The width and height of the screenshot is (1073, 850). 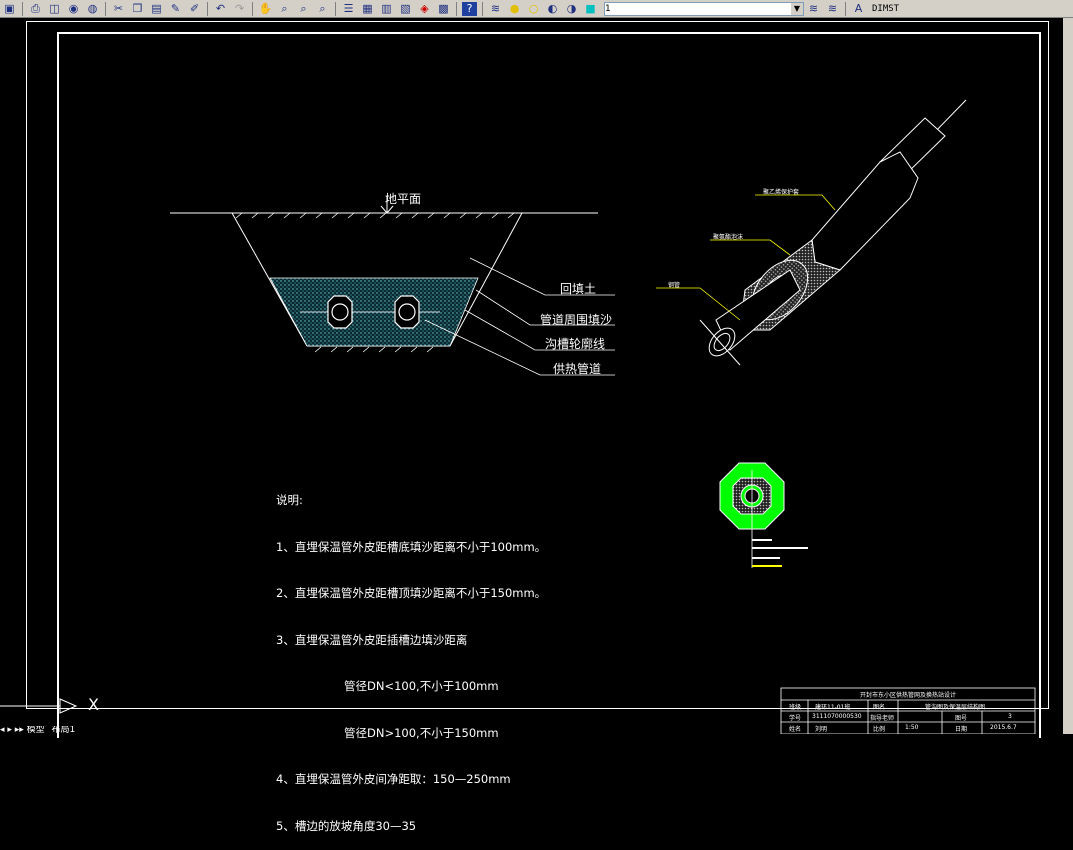 What do you see at coordinates (577, 369) in the screenshot?
I see `callout-heating-pipe: 供热管道` at bounding box center [577, 369].